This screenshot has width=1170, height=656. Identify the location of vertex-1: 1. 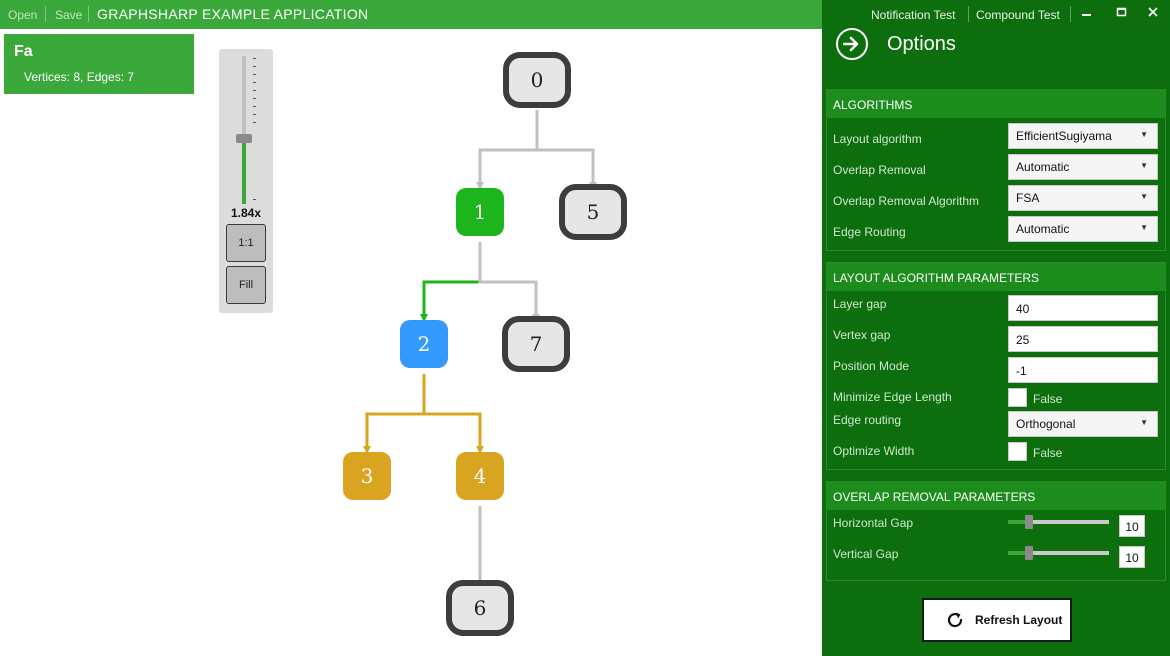
(480, 212).